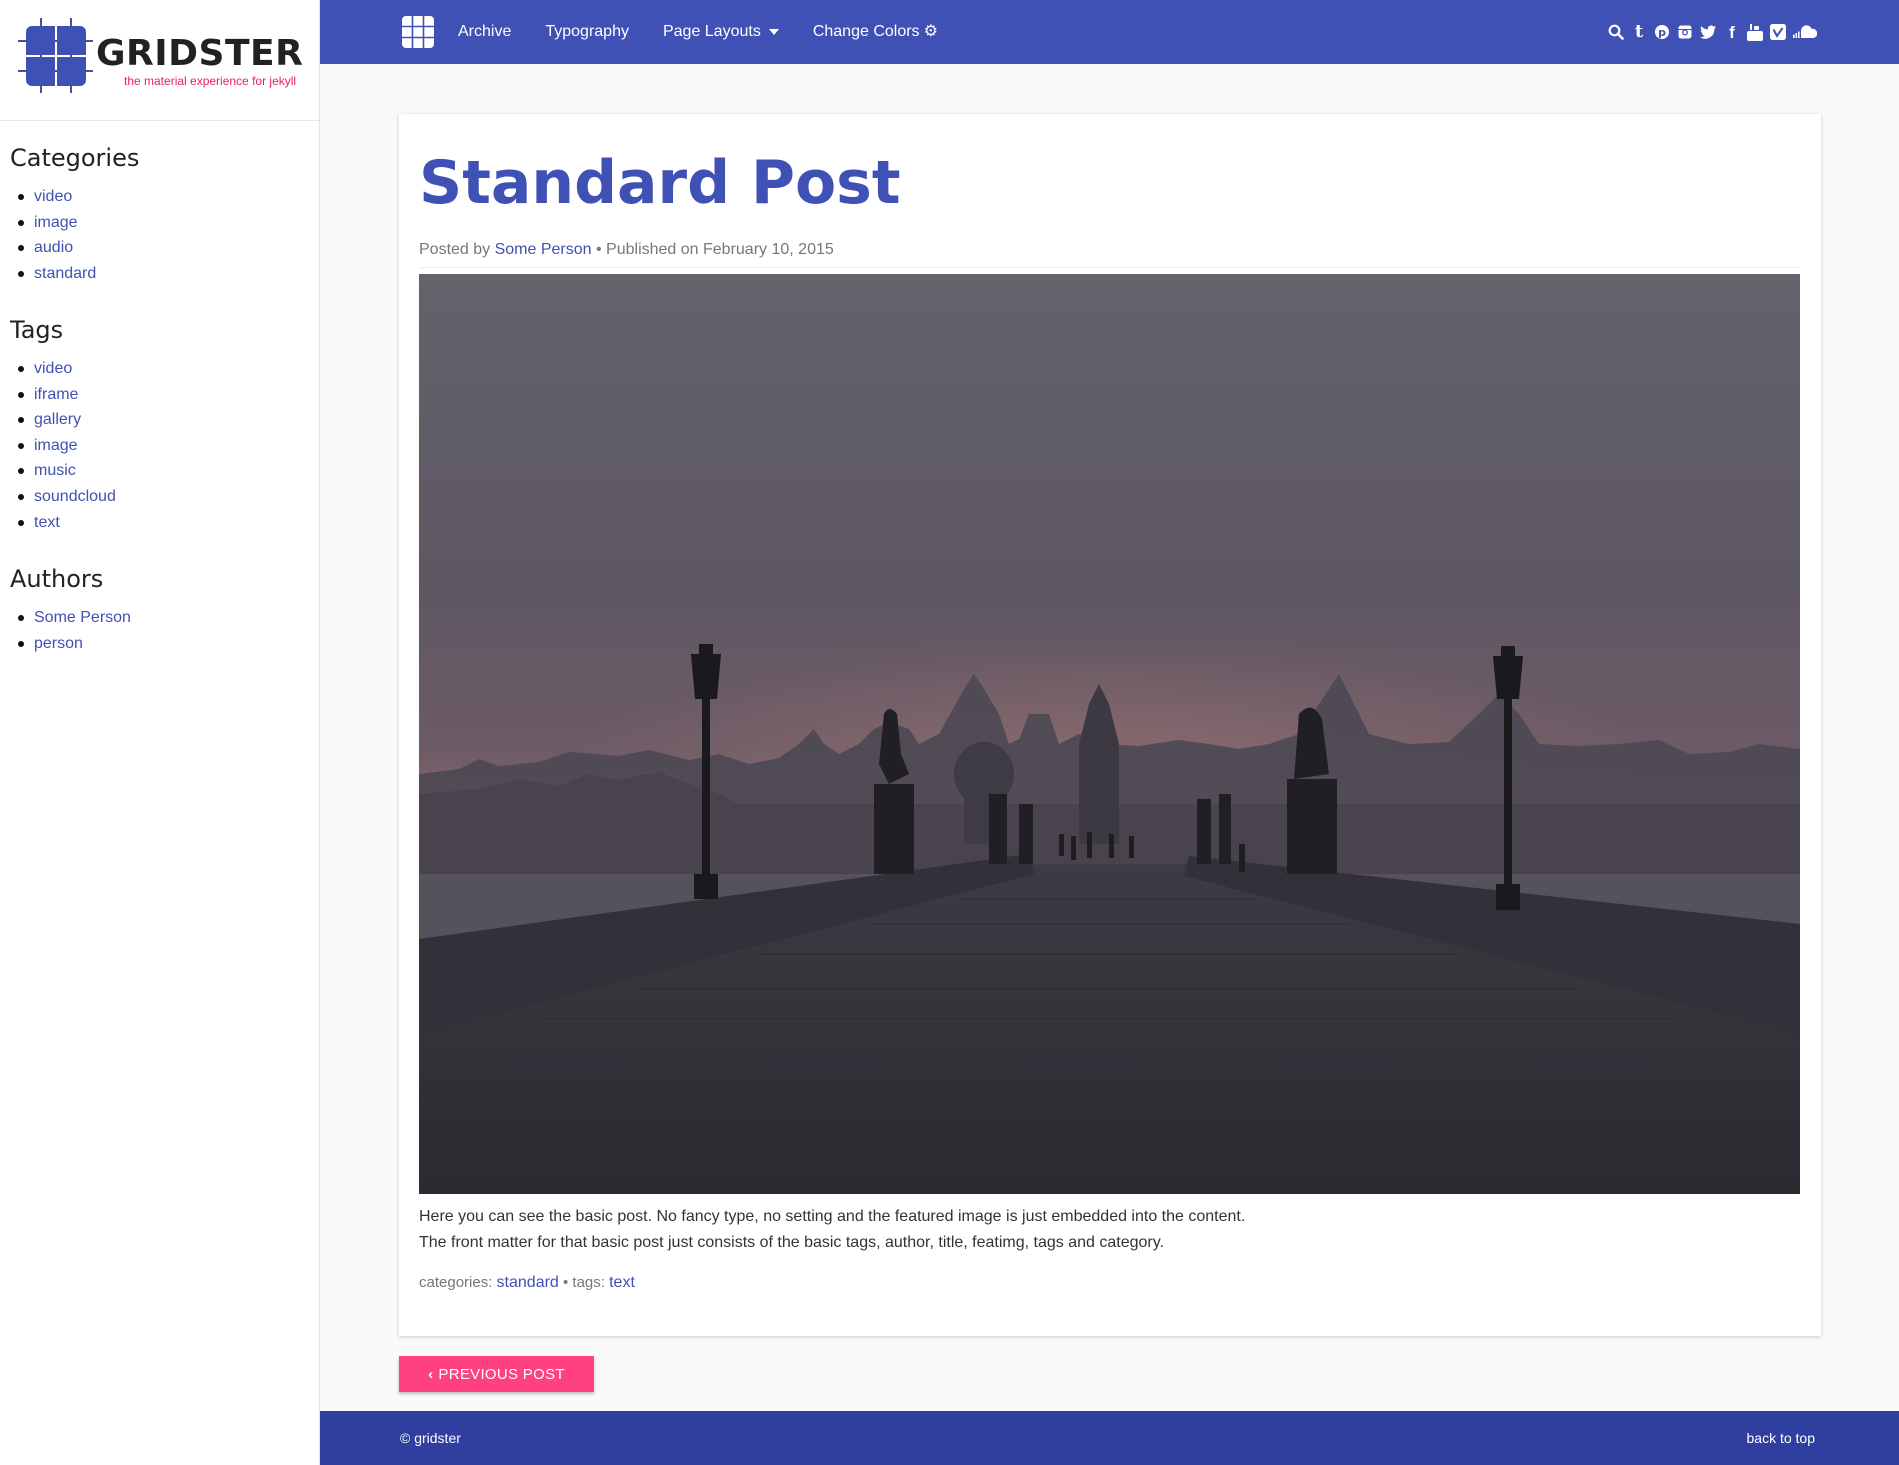 Image resolution: width=1899 pixels, height=1465 pixels. What do you see at coordinates (1109, 267) in the screenshot?
I see `meta-divider` at bounding box center [1109, 267].